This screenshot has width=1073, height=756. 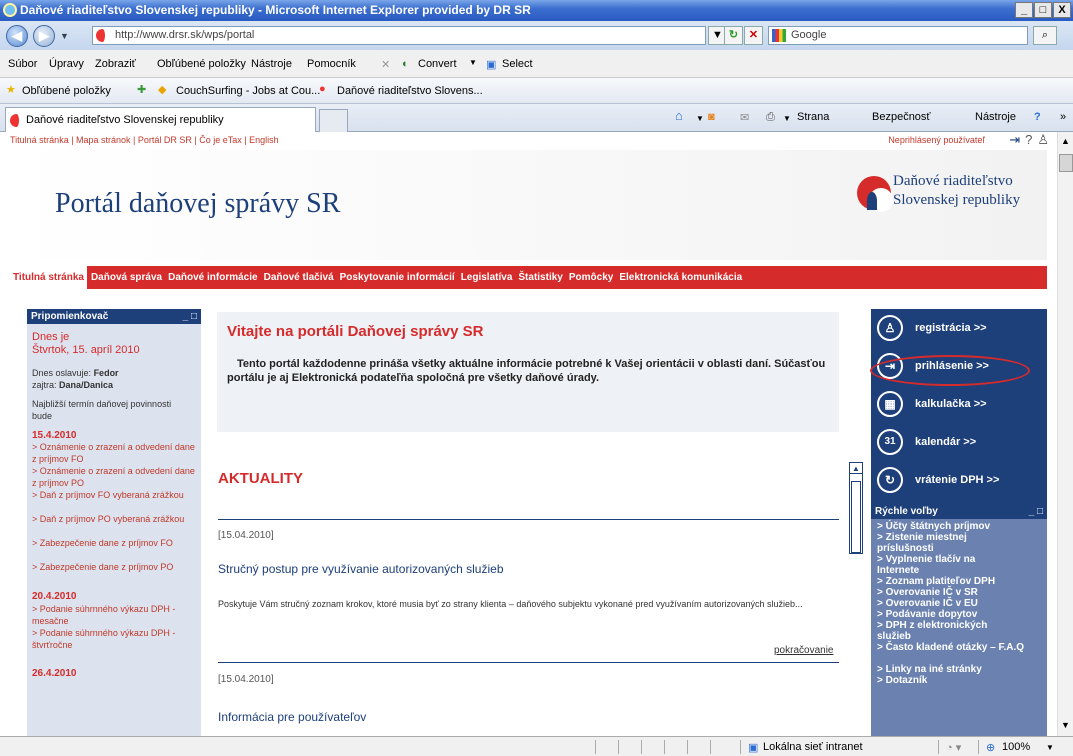 What do you see at coordinates (942, 565) in the screenshot?
I see `quick-link: > Vyplnenie tlačív na Internete` at bounding box center [942, 565].